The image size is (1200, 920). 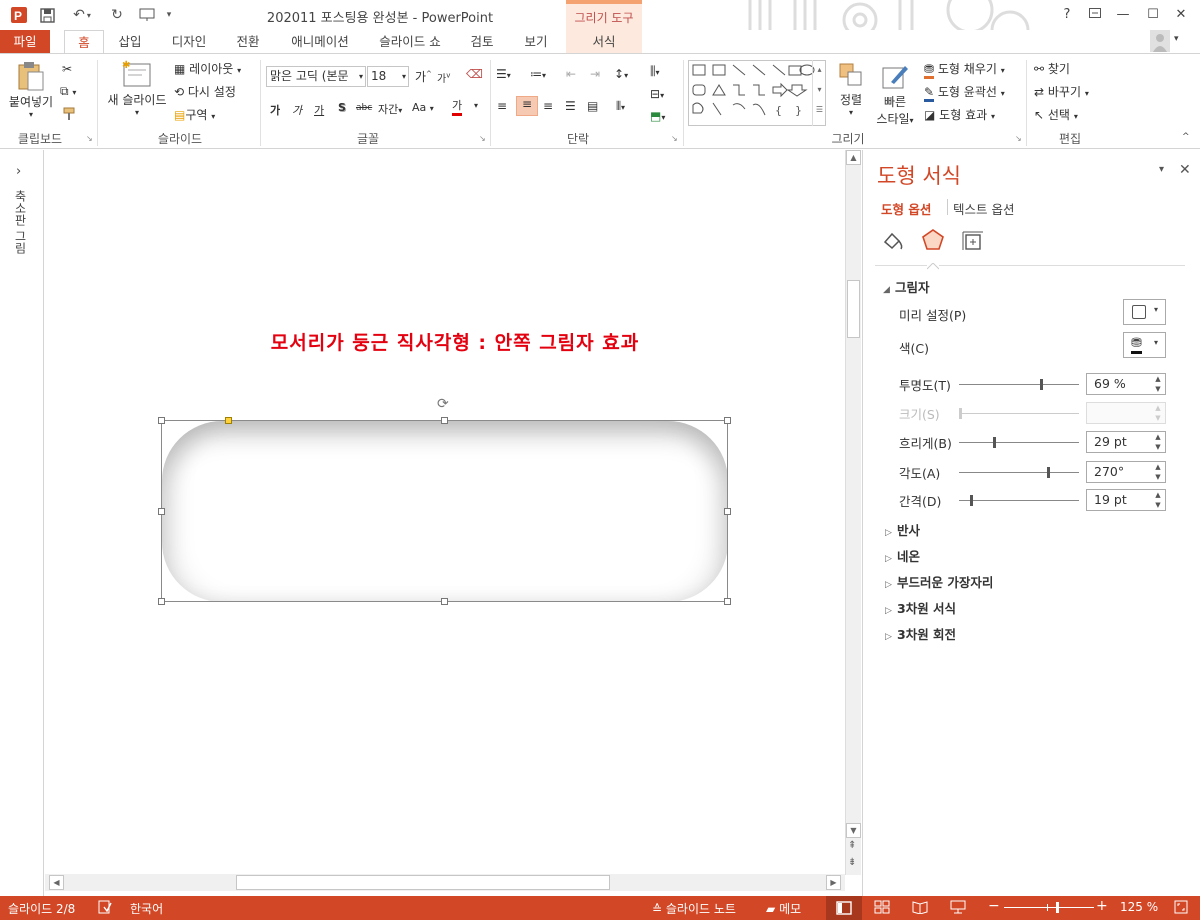 I want to click on paragraph-launcher-icon: ↘, so click(x=674, y=138).